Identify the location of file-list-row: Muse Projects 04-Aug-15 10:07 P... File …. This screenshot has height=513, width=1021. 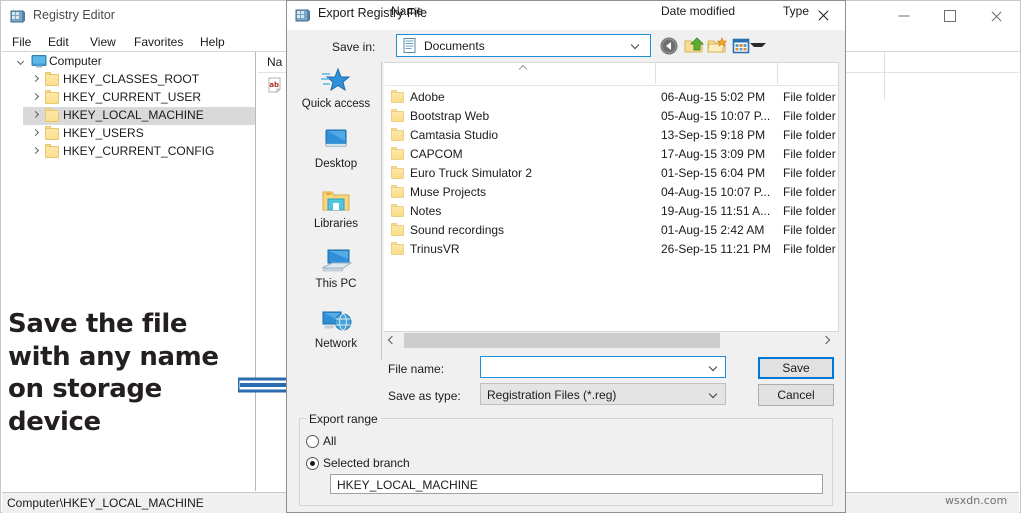
(611, 192).